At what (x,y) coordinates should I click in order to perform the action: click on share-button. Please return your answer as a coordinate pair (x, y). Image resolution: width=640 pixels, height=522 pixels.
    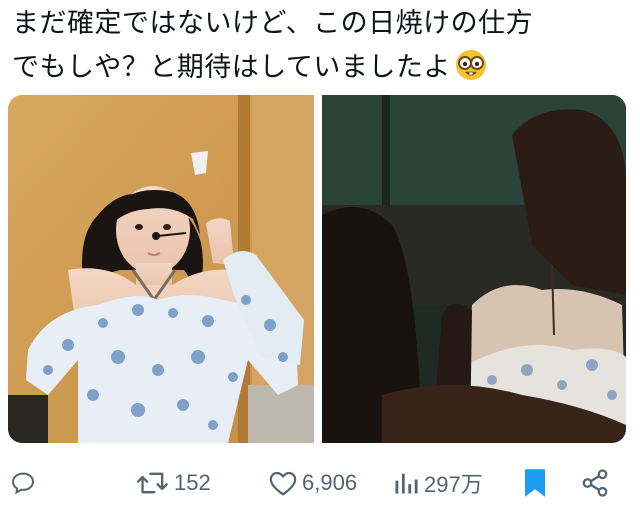
    Looking at the image, I should click on (595, 483).